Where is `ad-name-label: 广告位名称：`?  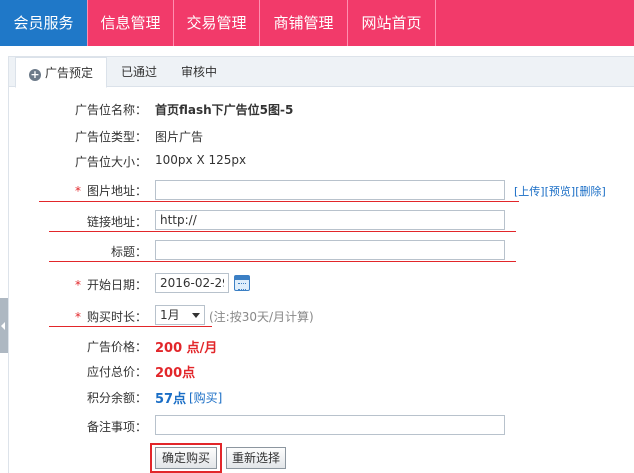 ad-name-label: 广告位名称： is located at coordinates (110, 110).